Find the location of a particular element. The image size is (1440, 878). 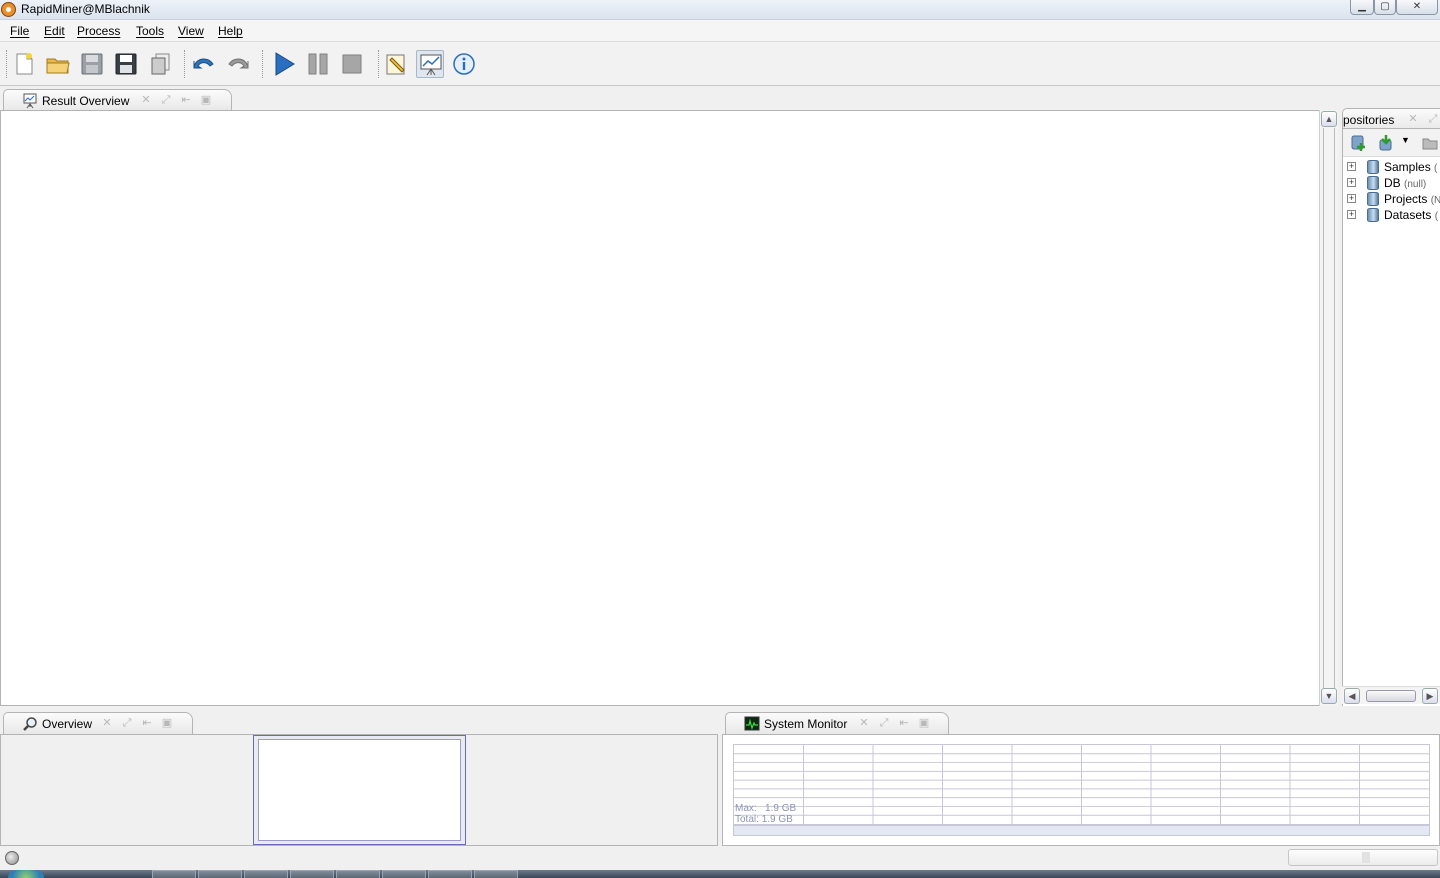

menu-tools: Tools is located at coordinates (150, 31).